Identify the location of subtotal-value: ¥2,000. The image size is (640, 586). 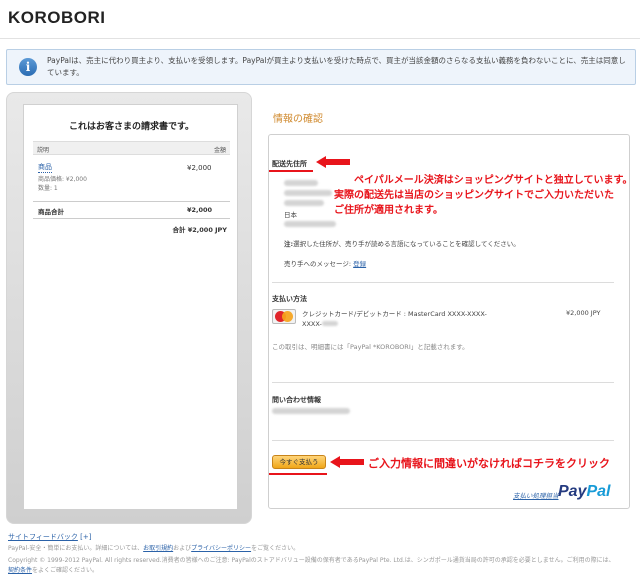
(200, 210).